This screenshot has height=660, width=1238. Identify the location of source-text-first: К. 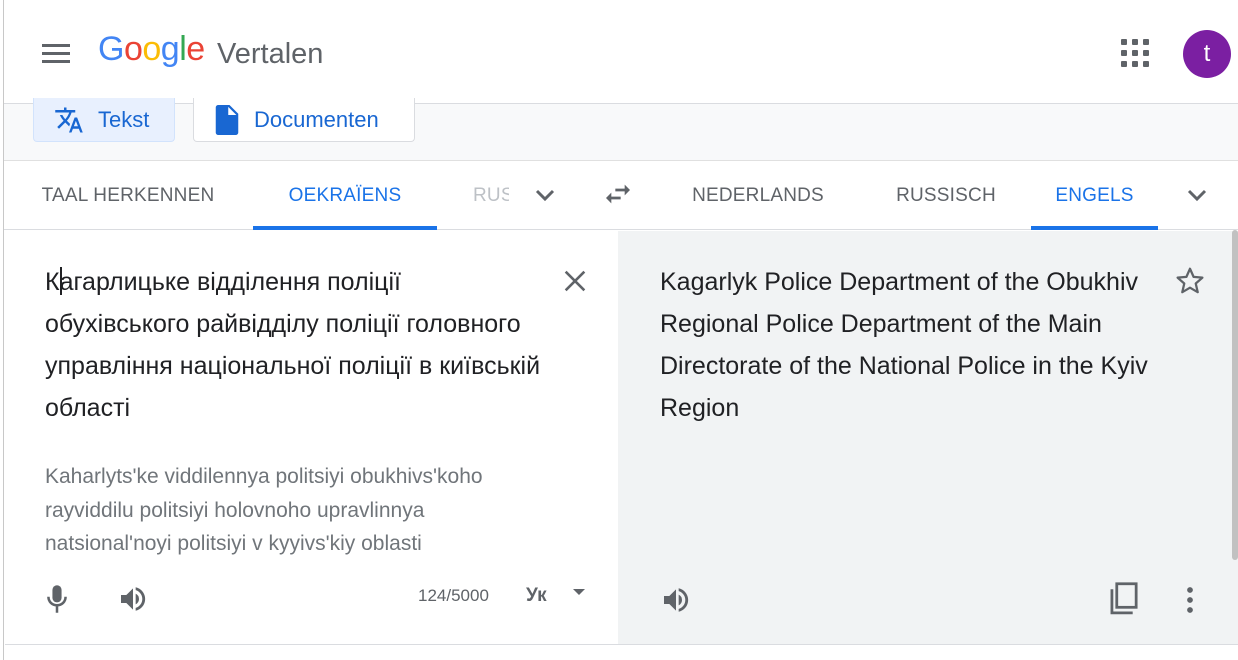
(52, 282).